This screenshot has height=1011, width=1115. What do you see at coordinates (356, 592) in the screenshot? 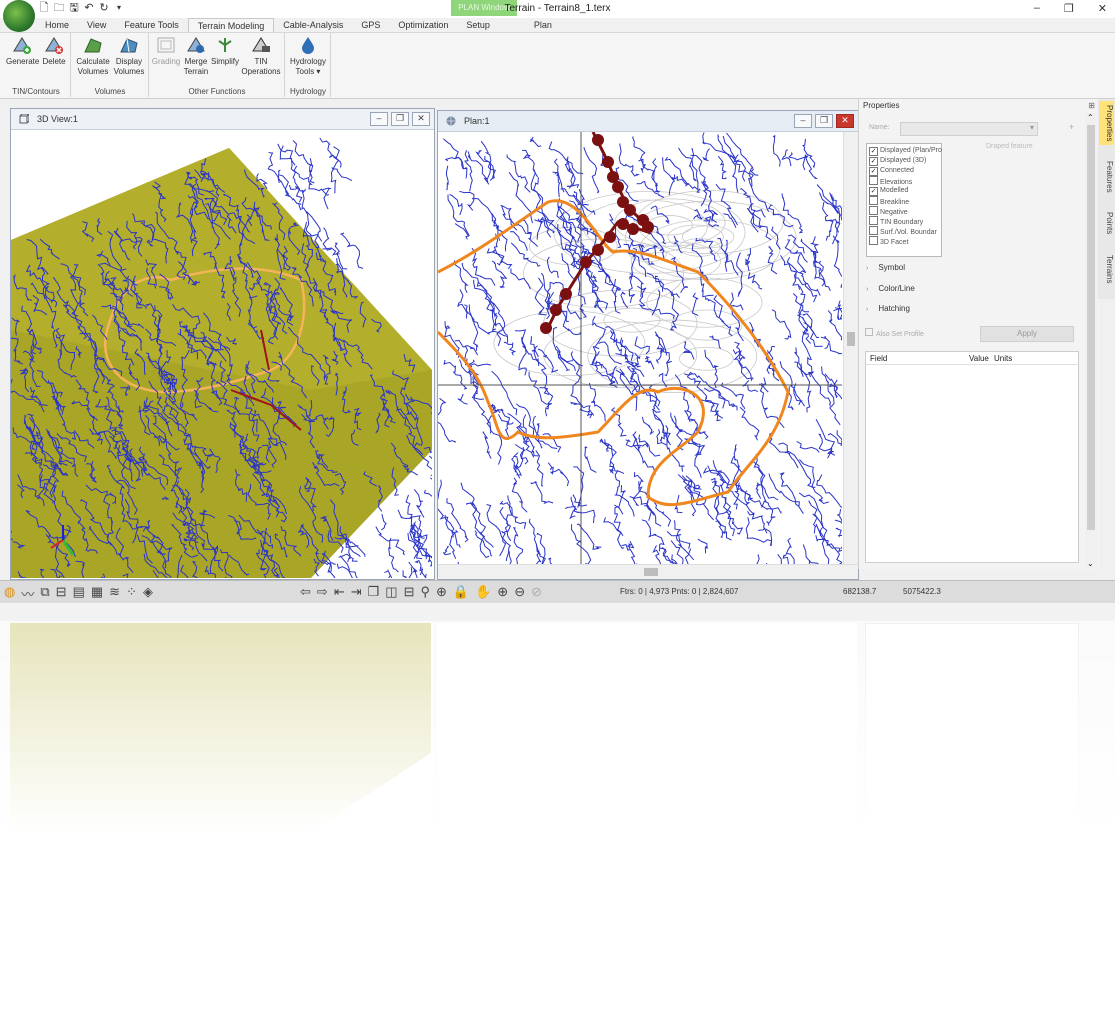
I see `arrow-forward-icon: ⇥` at bounding box center [356, 592].